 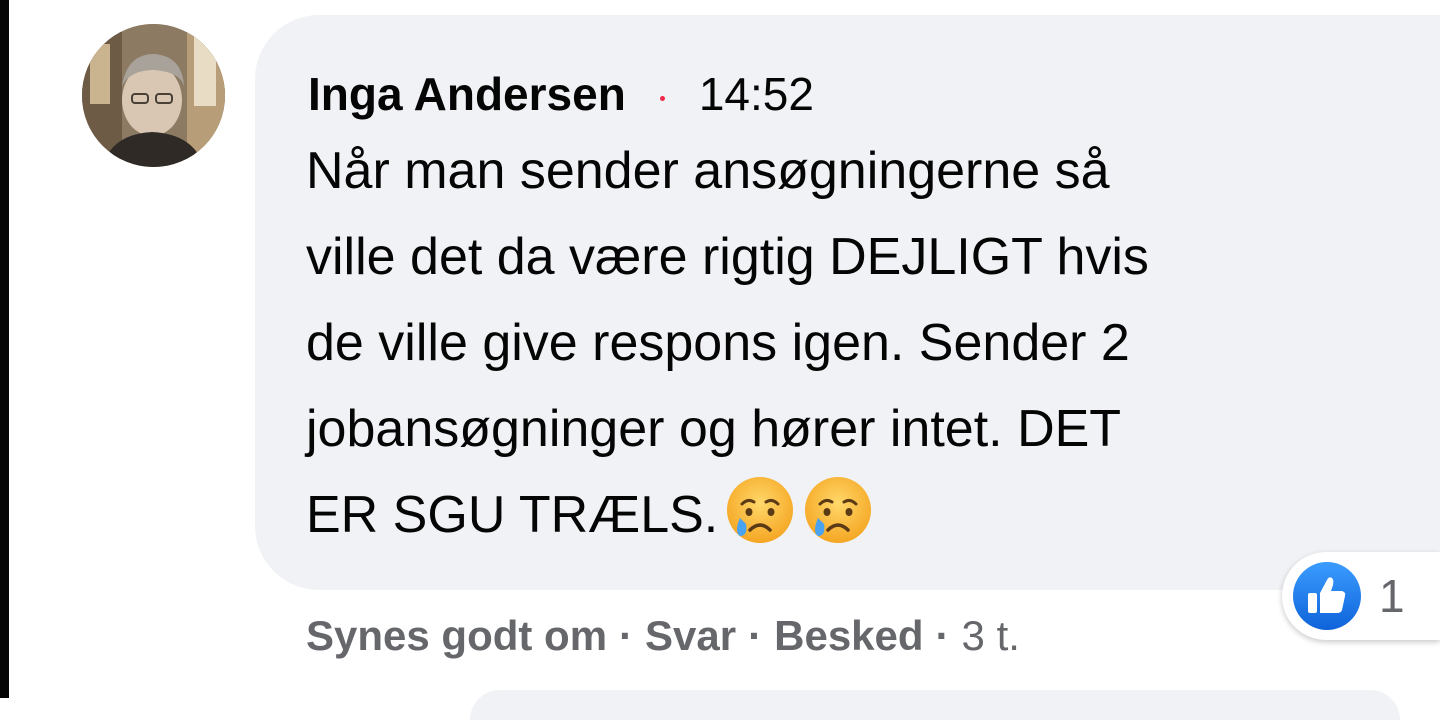 I want to click on comment-line-last: ER SGU TRÆLS., so click(x=861, y=515).